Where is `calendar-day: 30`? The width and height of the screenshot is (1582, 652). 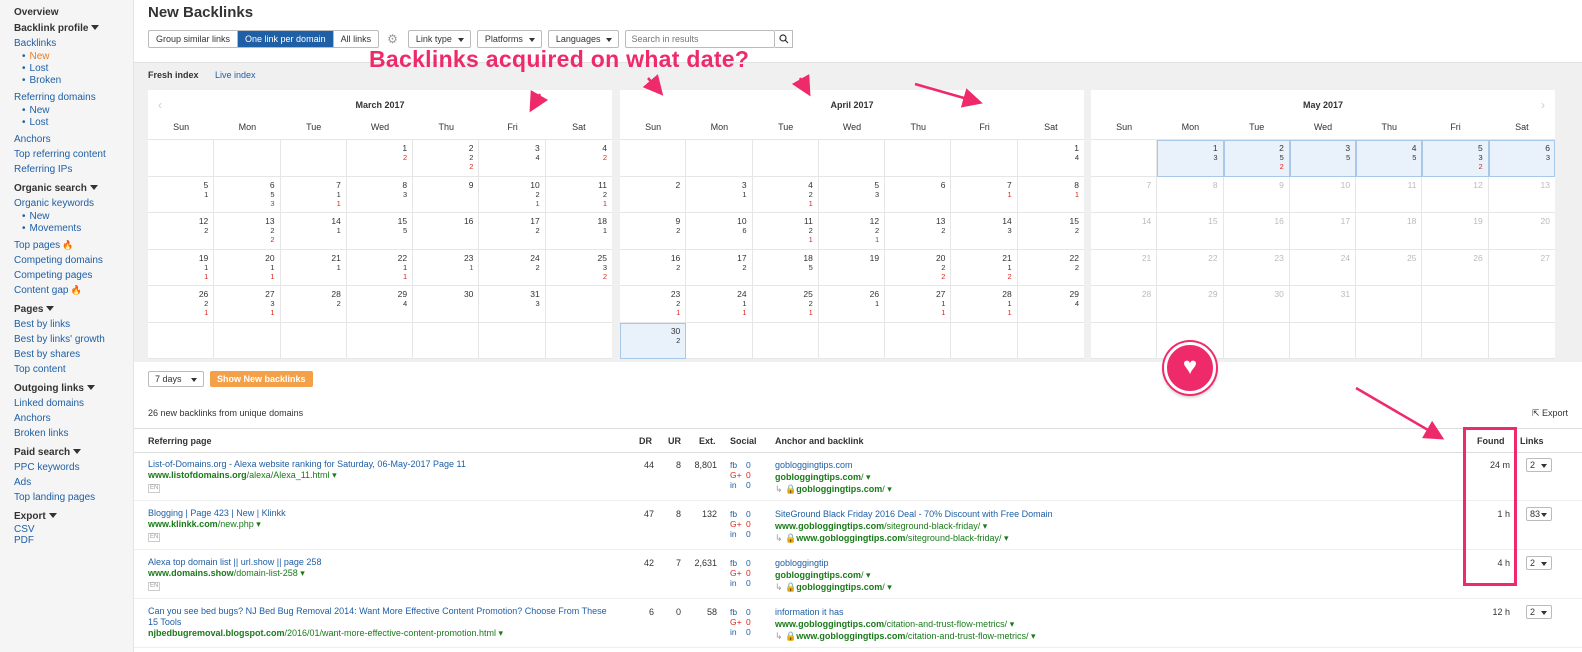
calendar-day: 30 is located at coordinates (1256, 304).